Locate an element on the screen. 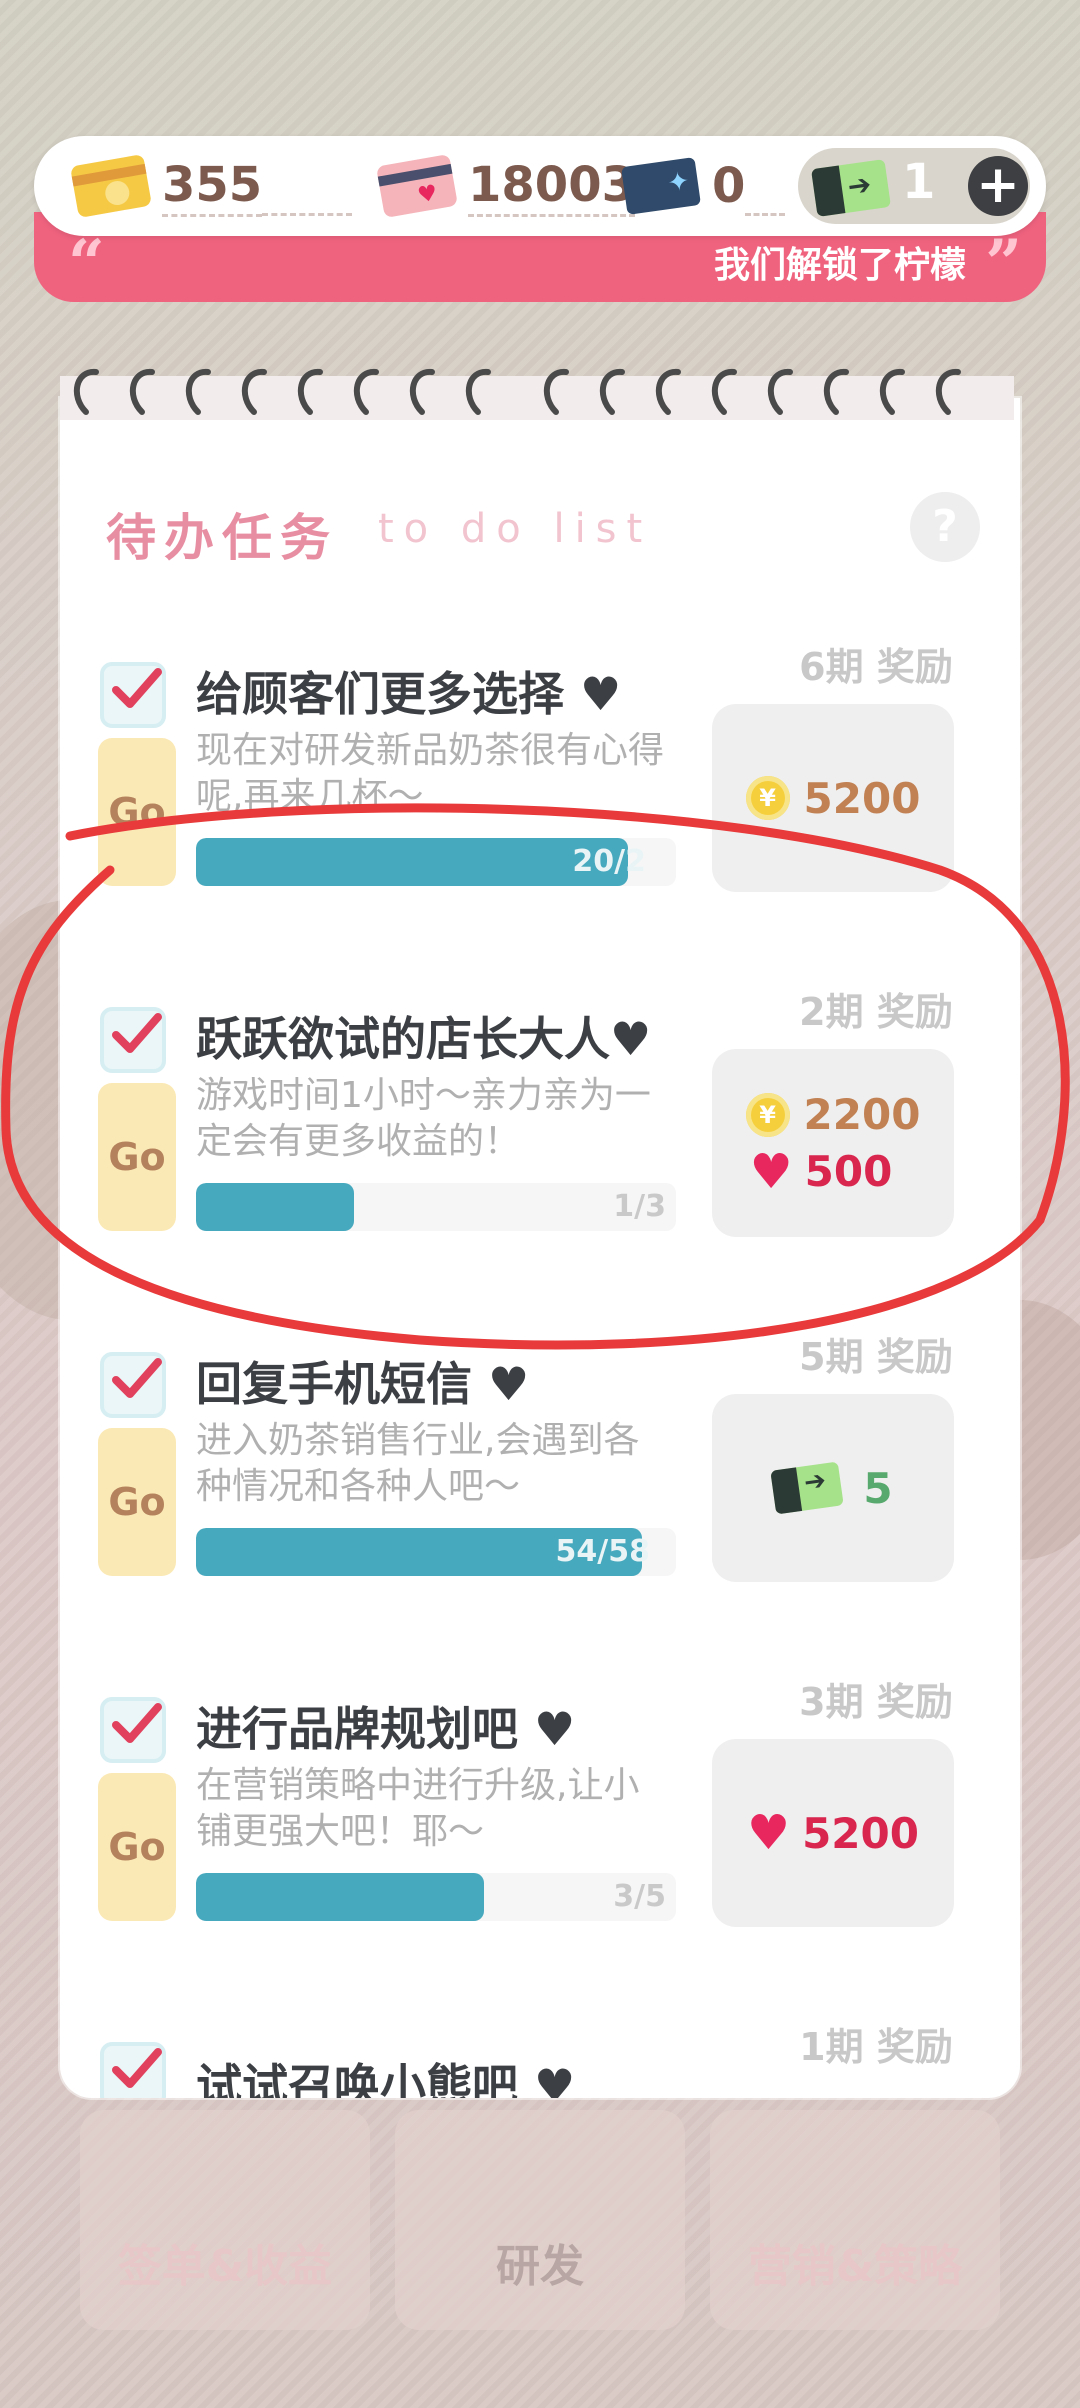 The width and height of the screenshot is (1080, 2408). currency-bar: 355 ♥ 18003 ✦ 0 ➔ 1 + is located at coordinates (540, 186).